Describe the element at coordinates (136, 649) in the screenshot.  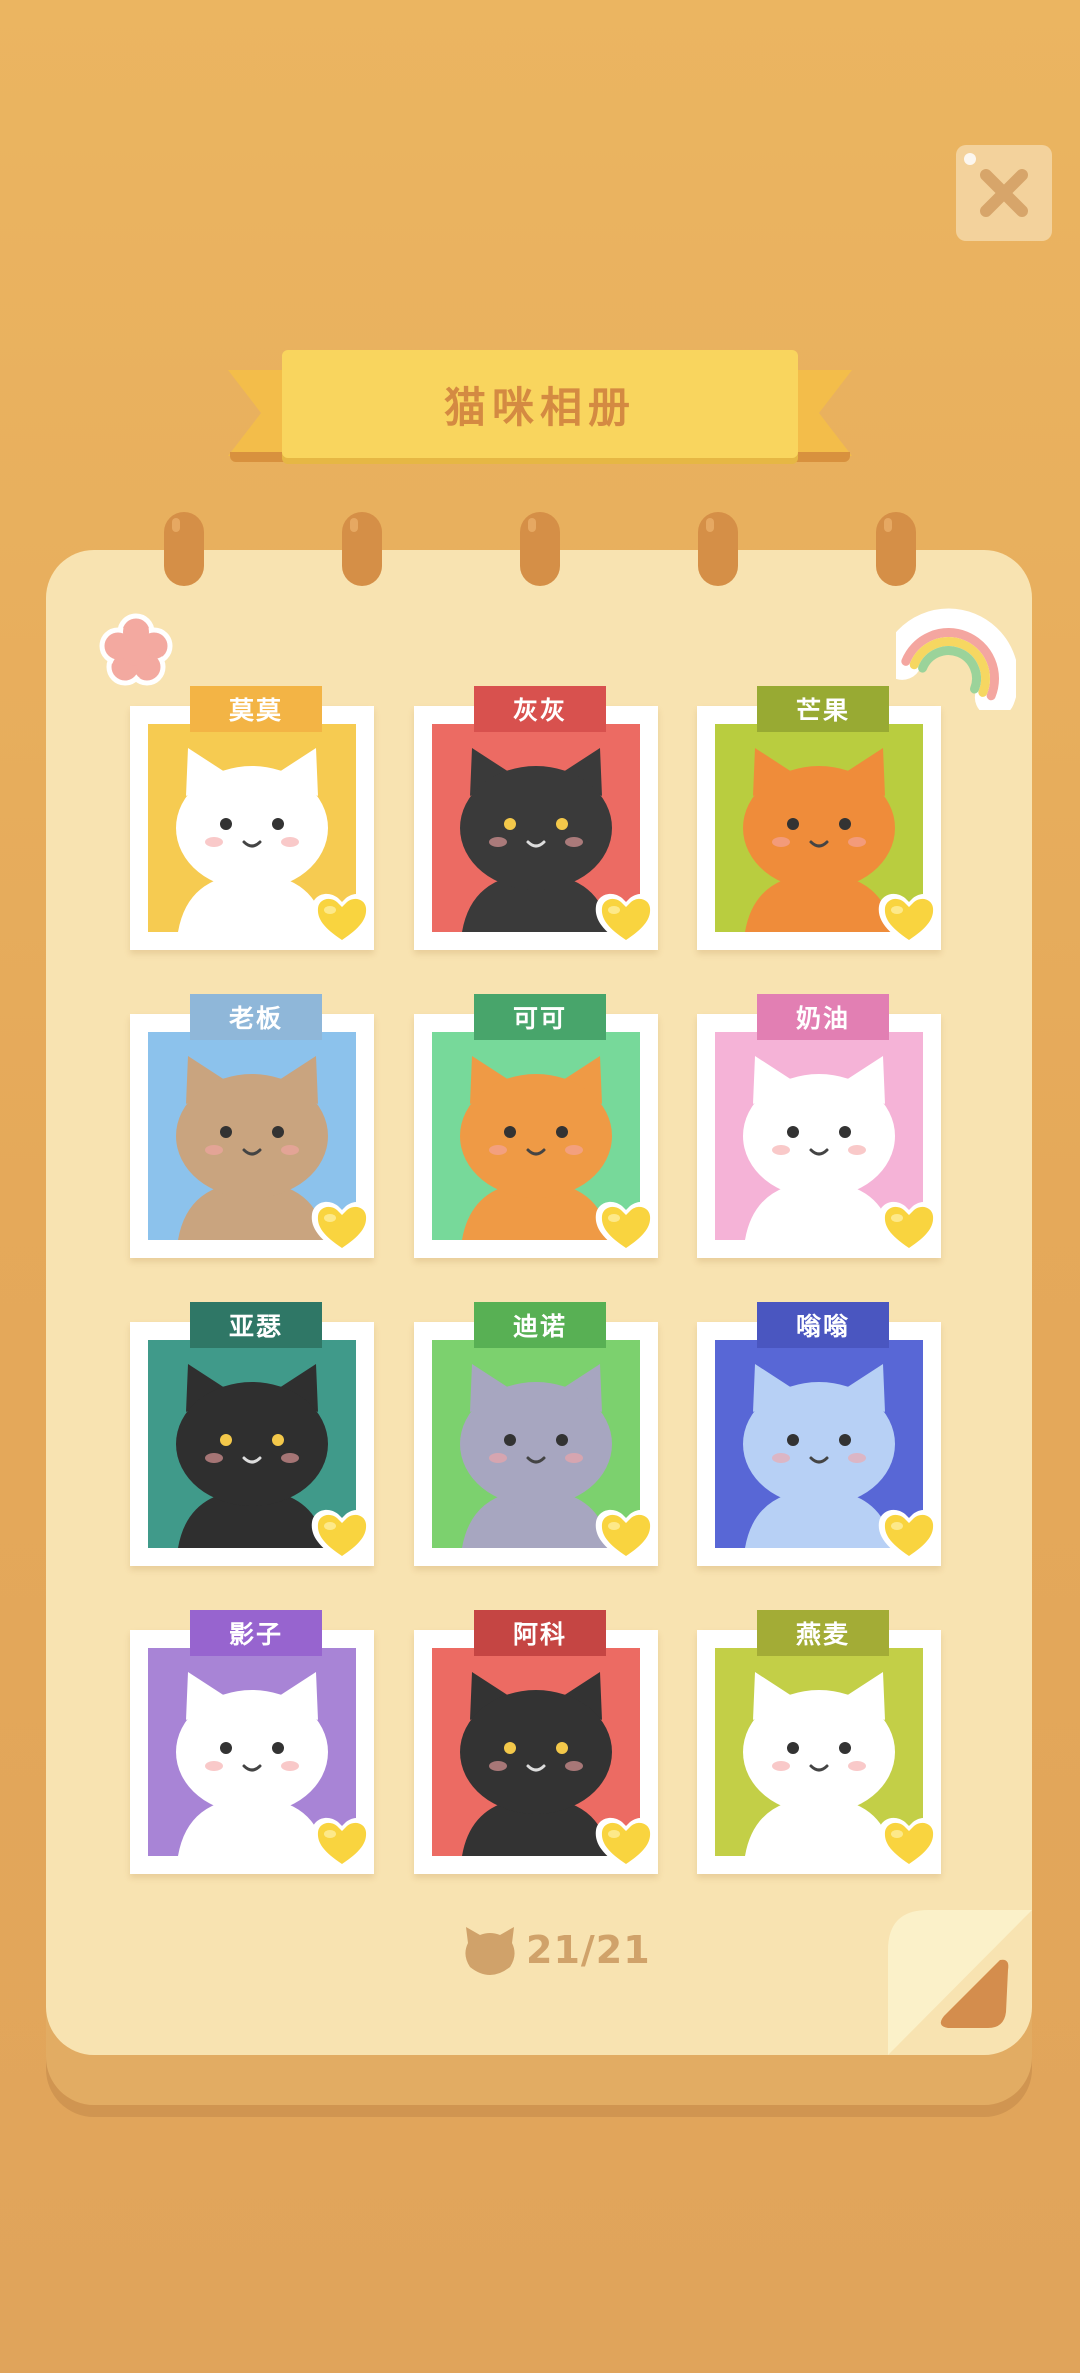
I see `flower-sticker-icon` at that location.